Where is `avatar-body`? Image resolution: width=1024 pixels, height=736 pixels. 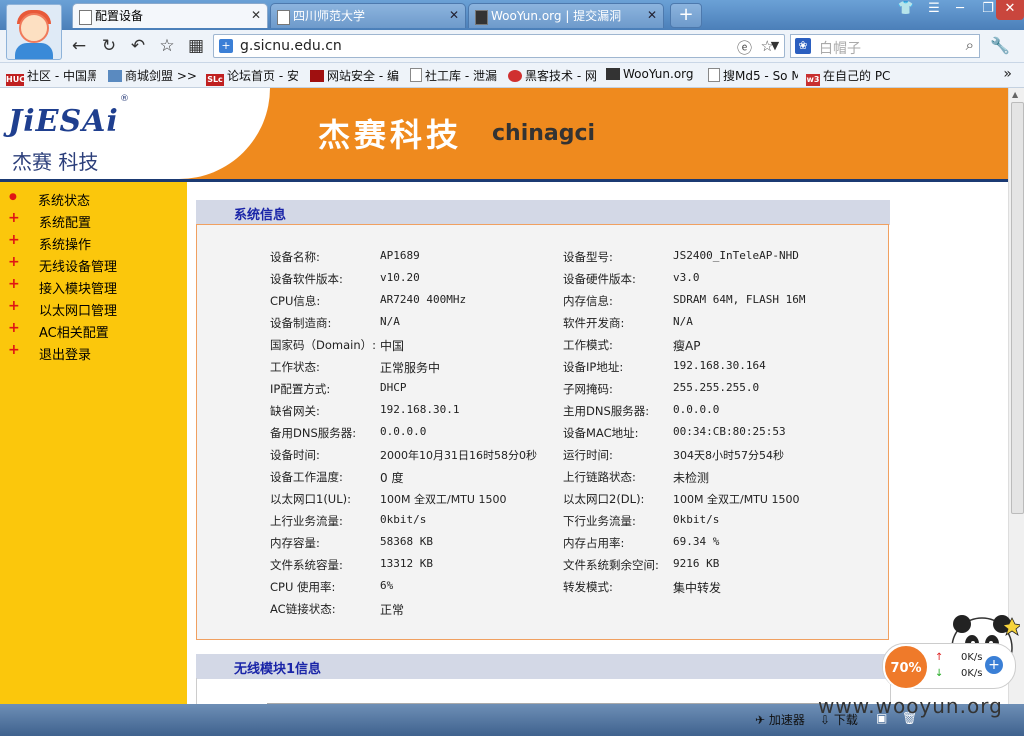
avatar-body is located at coordinates (34, 51).